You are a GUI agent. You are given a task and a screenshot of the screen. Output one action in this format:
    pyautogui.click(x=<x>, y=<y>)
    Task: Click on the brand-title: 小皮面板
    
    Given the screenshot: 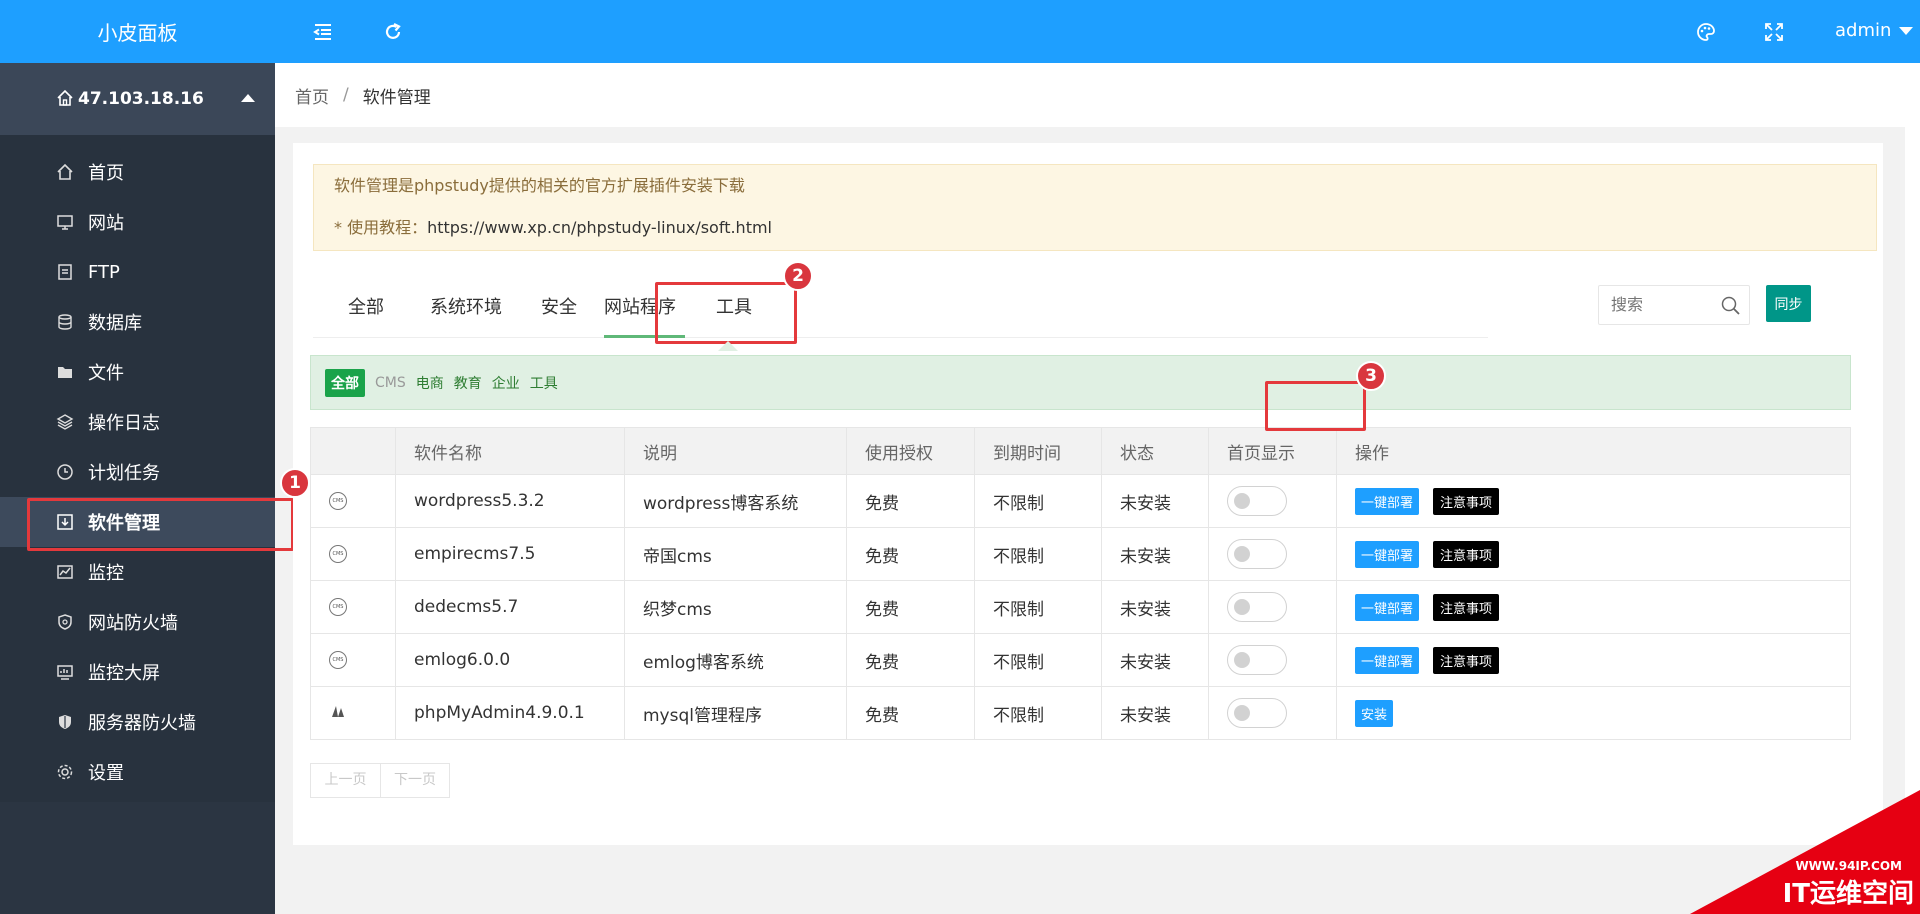 What is the action you would take?
    pyautogui.click(x=137, y=31)
    